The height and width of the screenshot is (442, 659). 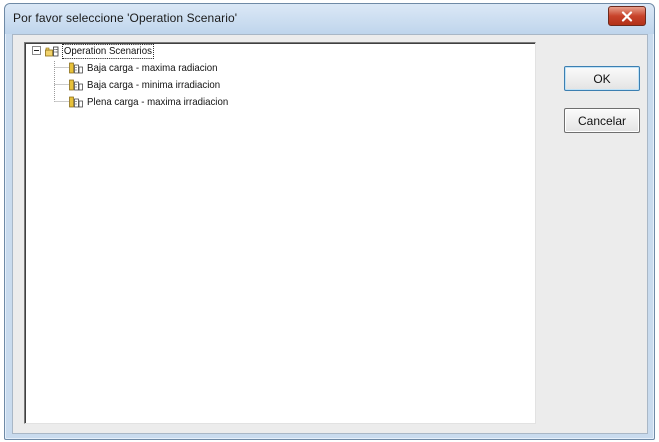 I want to click on tree-root-node: Operation Scenarios, so click(x=103, y=51).